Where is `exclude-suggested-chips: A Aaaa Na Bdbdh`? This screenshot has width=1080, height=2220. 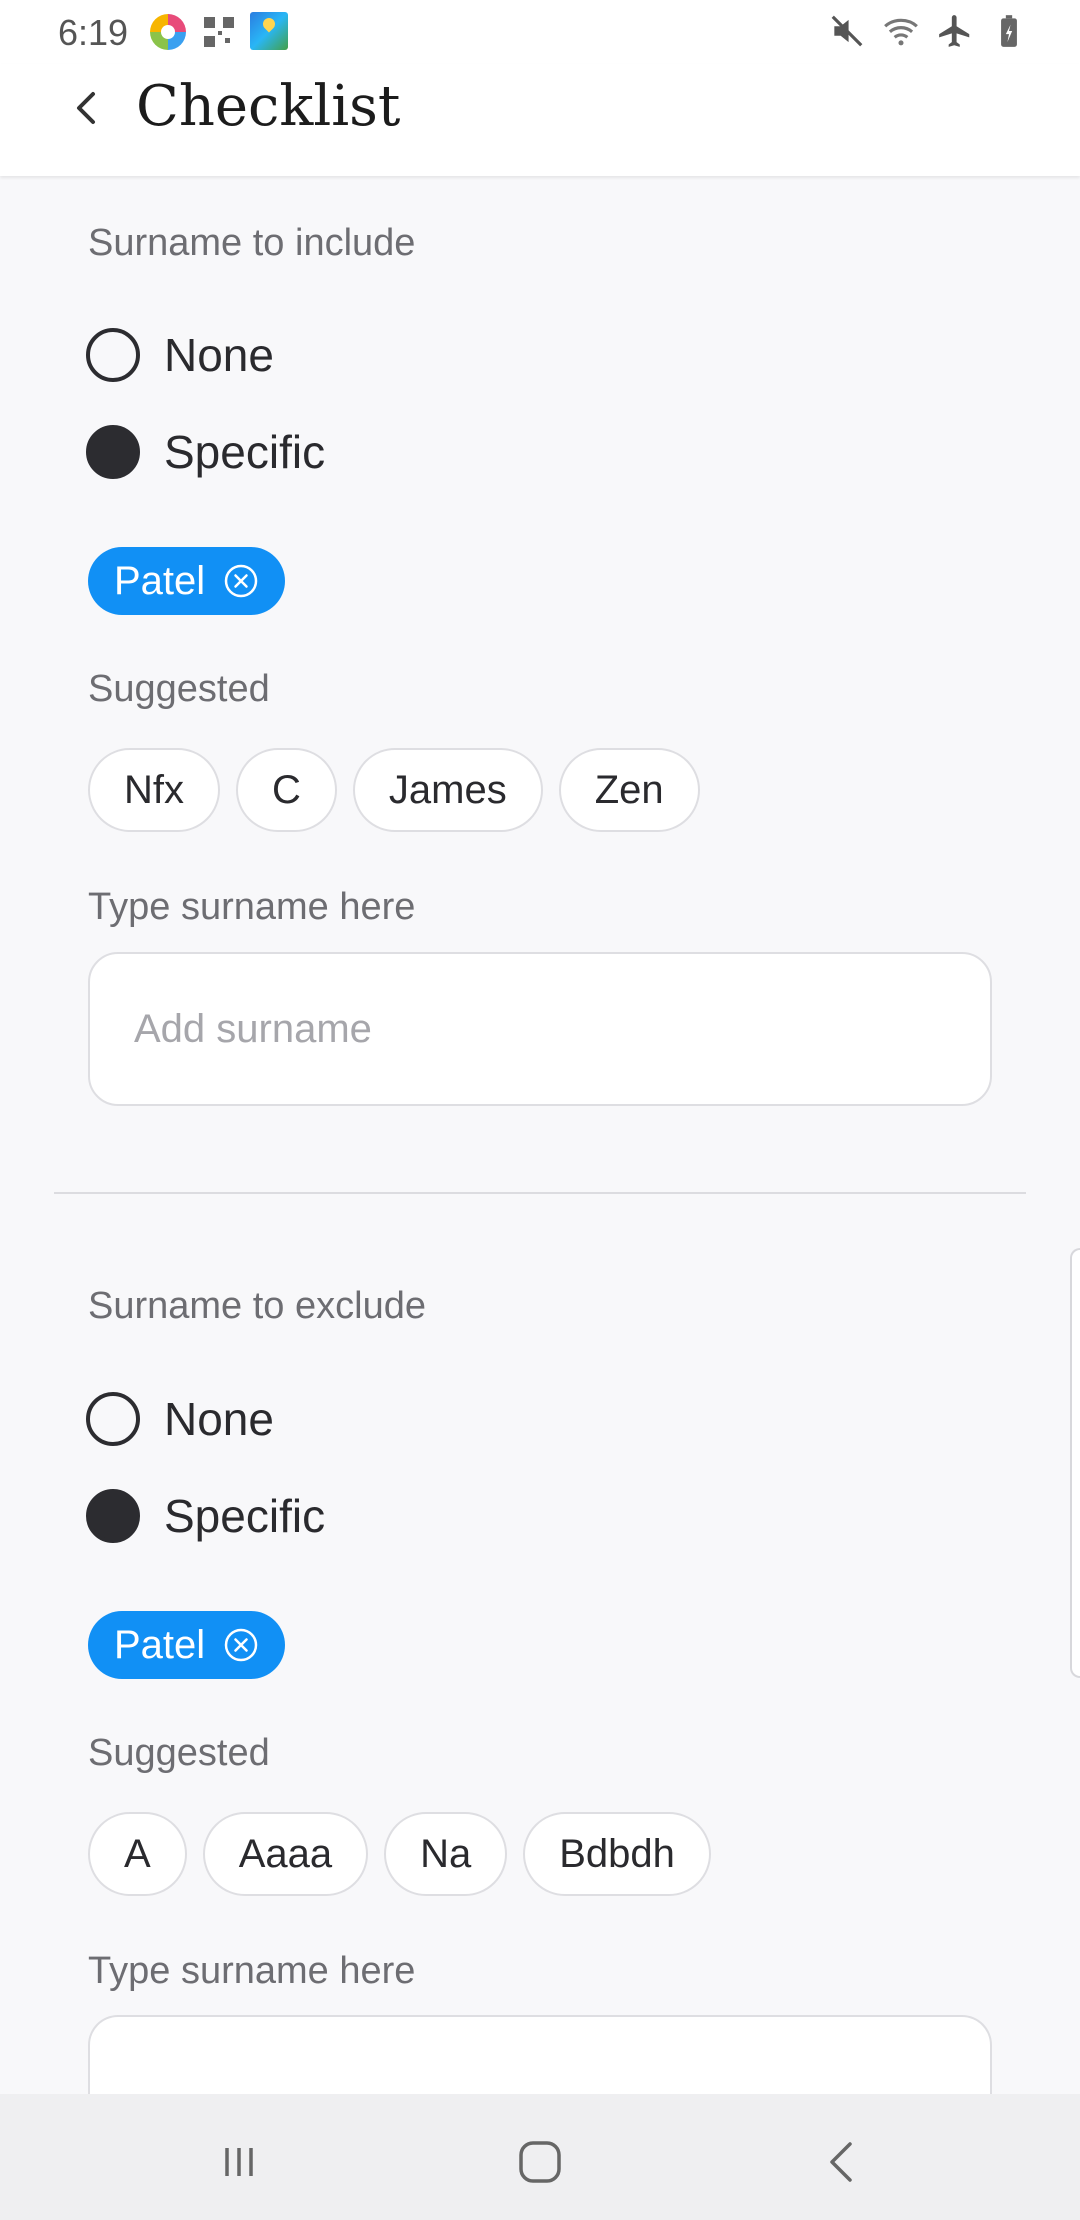
exclude-suggested-chips: A Aaaa Na Bdbdh is located at coordinates (399, 1854).